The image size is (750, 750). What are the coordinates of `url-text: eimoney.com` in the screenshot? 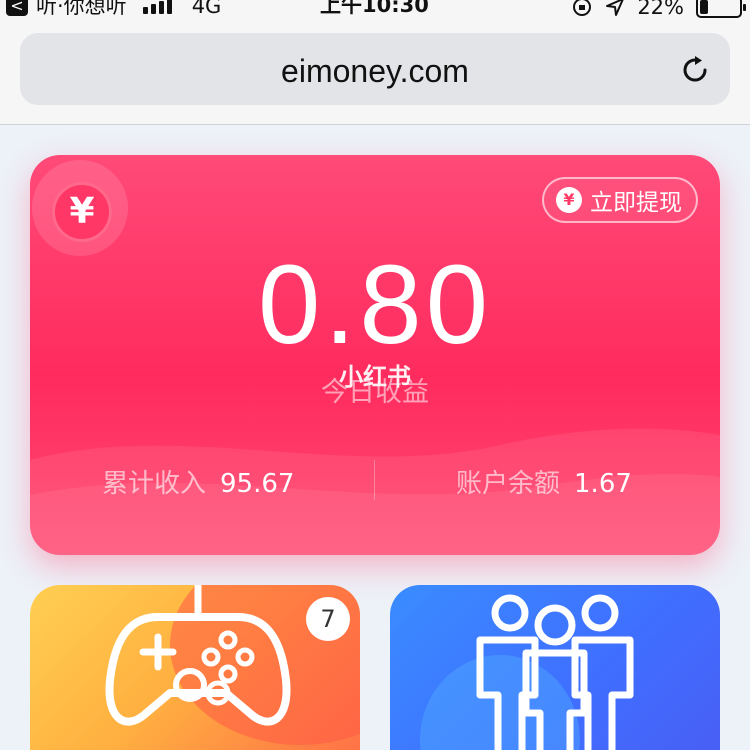 It's located at (375, 71).